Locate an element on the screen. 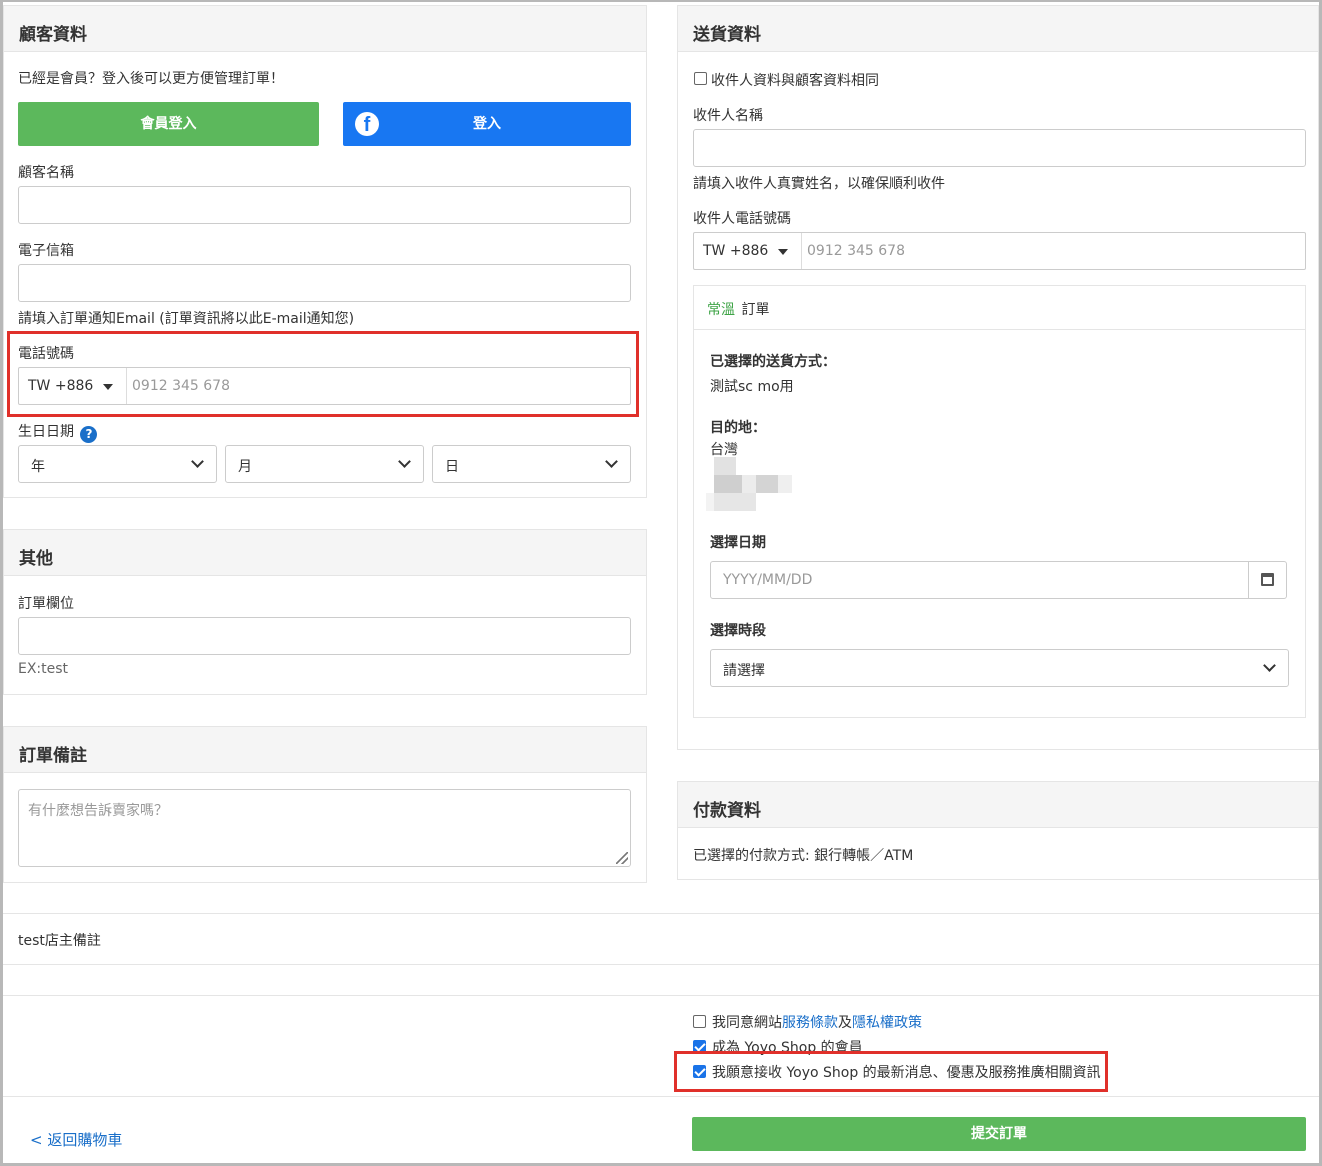  facebook-icon: f is located at coordinates (367, 124).